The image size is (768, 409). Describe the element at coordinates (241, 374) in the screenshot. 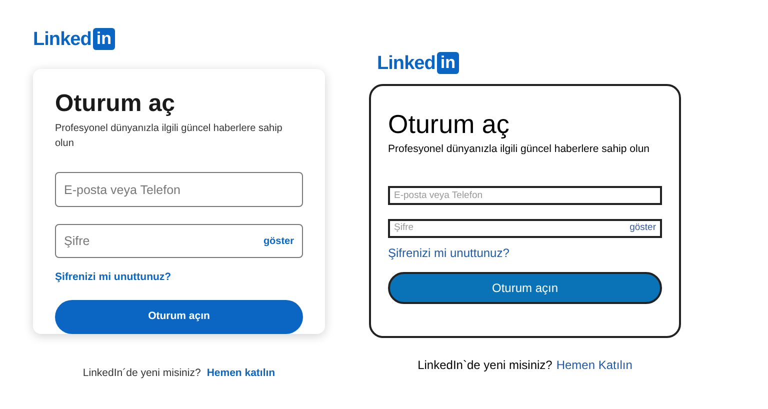

I see `join-now-link: Hemen katılın` at that location.